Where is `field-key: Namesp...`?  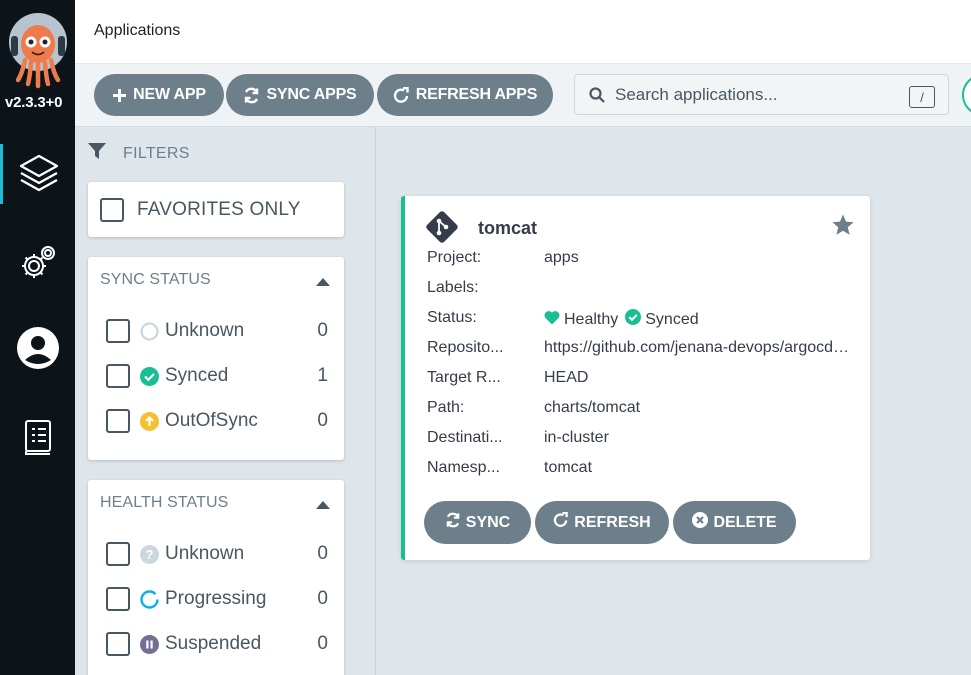 field-key: Namesp... is located at coordinates (463, 467).